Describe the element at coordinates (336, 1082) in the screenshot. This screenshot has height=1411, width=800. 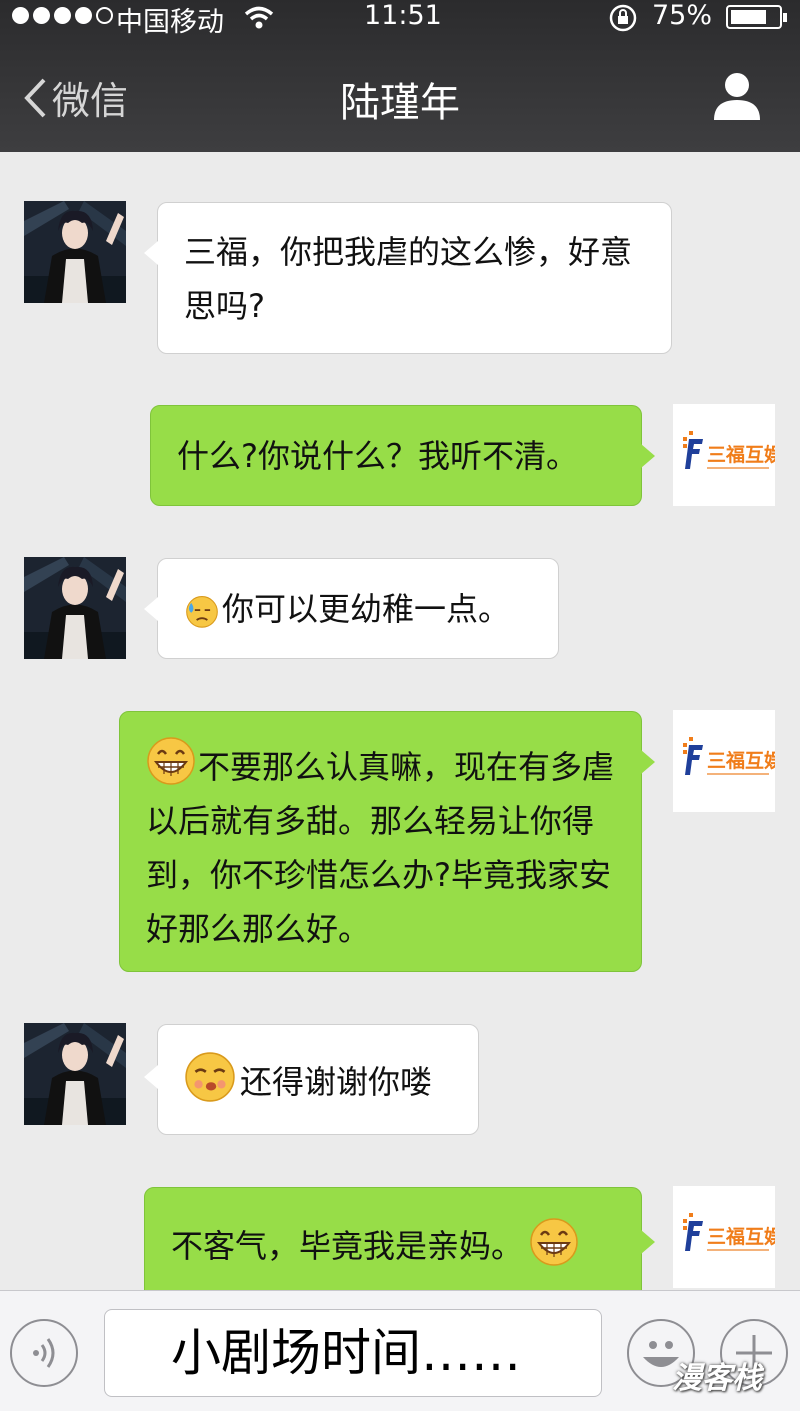
I see `message-text: 还得谢谢你喽` at that location.